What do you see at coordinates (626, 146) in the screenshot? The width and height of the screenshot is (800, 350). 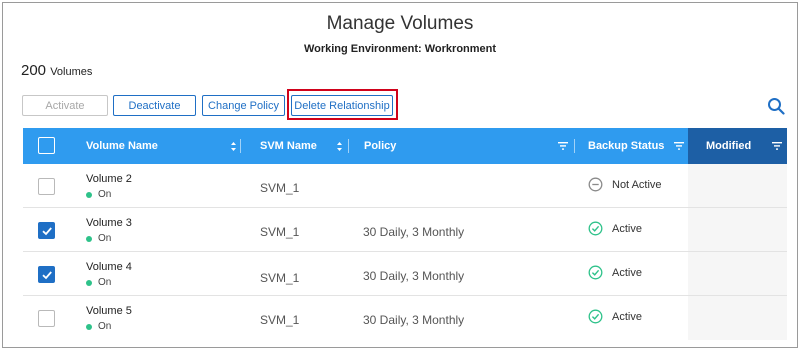 I see `column-backup-status: Backup Status` at bounding box center [626, 146].